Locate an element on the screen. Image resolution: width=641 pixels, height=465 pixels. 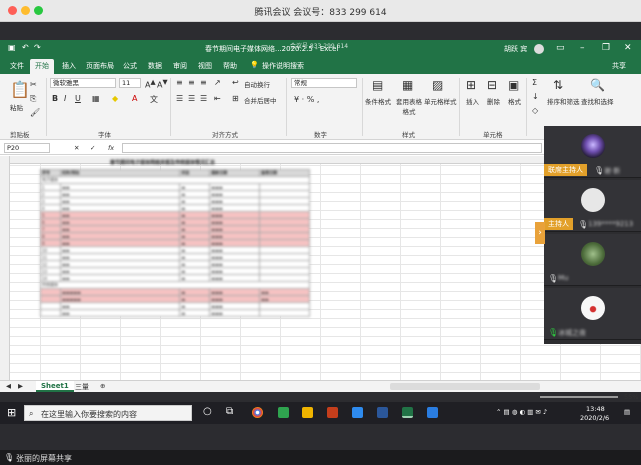
paste-icon: 📋 is located at coordinates (20, 89).